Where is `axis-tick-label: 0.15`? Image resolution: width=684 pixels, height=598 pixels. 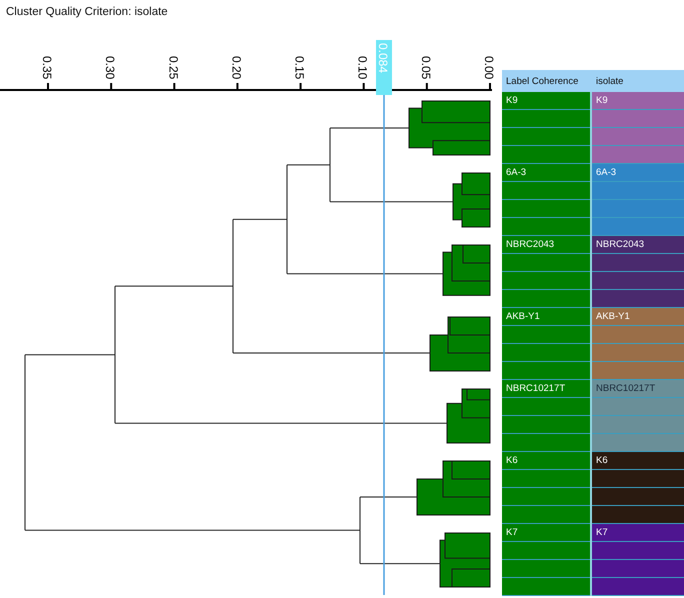
axis-tick-label: 0.15 is located at coordinates (299, 68).